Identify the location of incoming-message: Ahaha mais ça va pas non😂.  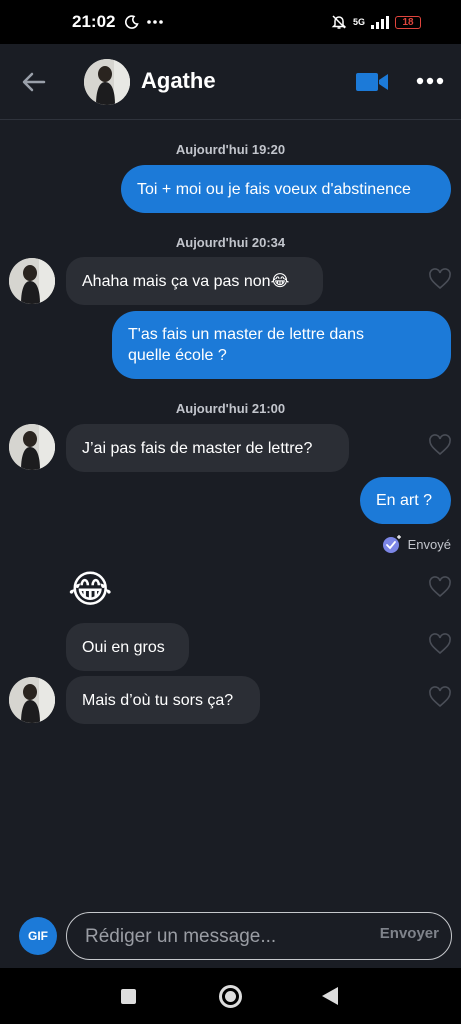
(194, 281).